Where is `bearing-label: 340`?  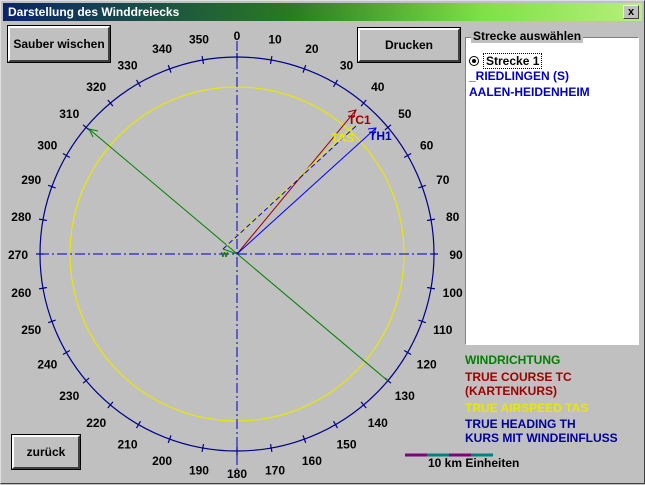 bearing-label: 340 is located at coordinates (162, 49).